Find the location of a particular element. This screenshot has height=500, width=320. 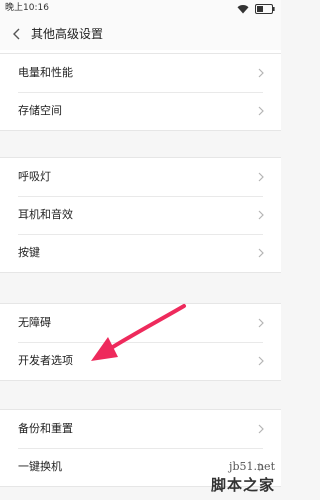

watermark: jb51.net 脚本之家 is located at coordinates (245, 479).